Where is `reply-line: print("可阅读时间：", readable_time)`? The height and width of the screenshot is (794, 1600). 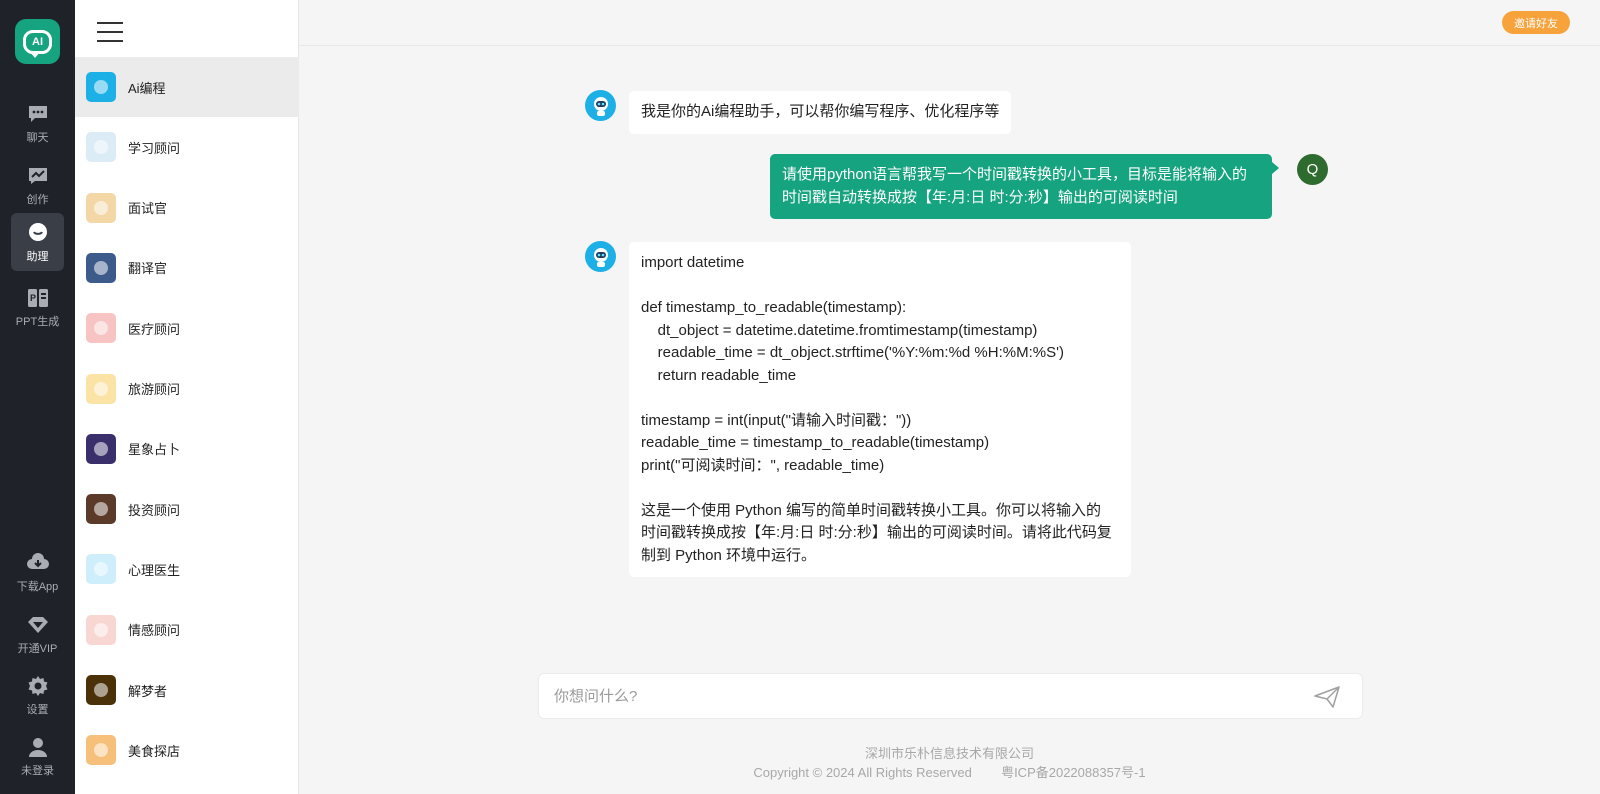
reply-line: print("可阅读时间：", readable_time) is located at coordinates (763, 465).